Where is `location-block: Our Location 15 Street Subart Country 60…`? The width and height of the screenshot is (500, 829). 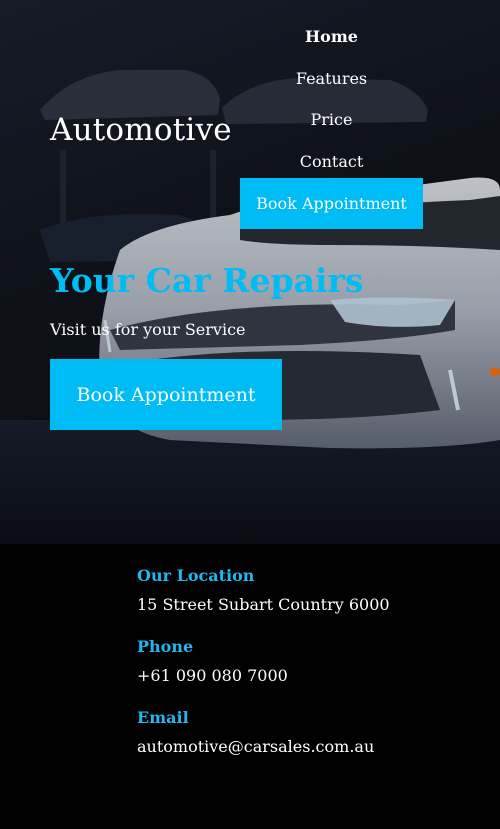
location-block: Our Location 15 Street Subart Country 60… is located at coordinates (267, 590).